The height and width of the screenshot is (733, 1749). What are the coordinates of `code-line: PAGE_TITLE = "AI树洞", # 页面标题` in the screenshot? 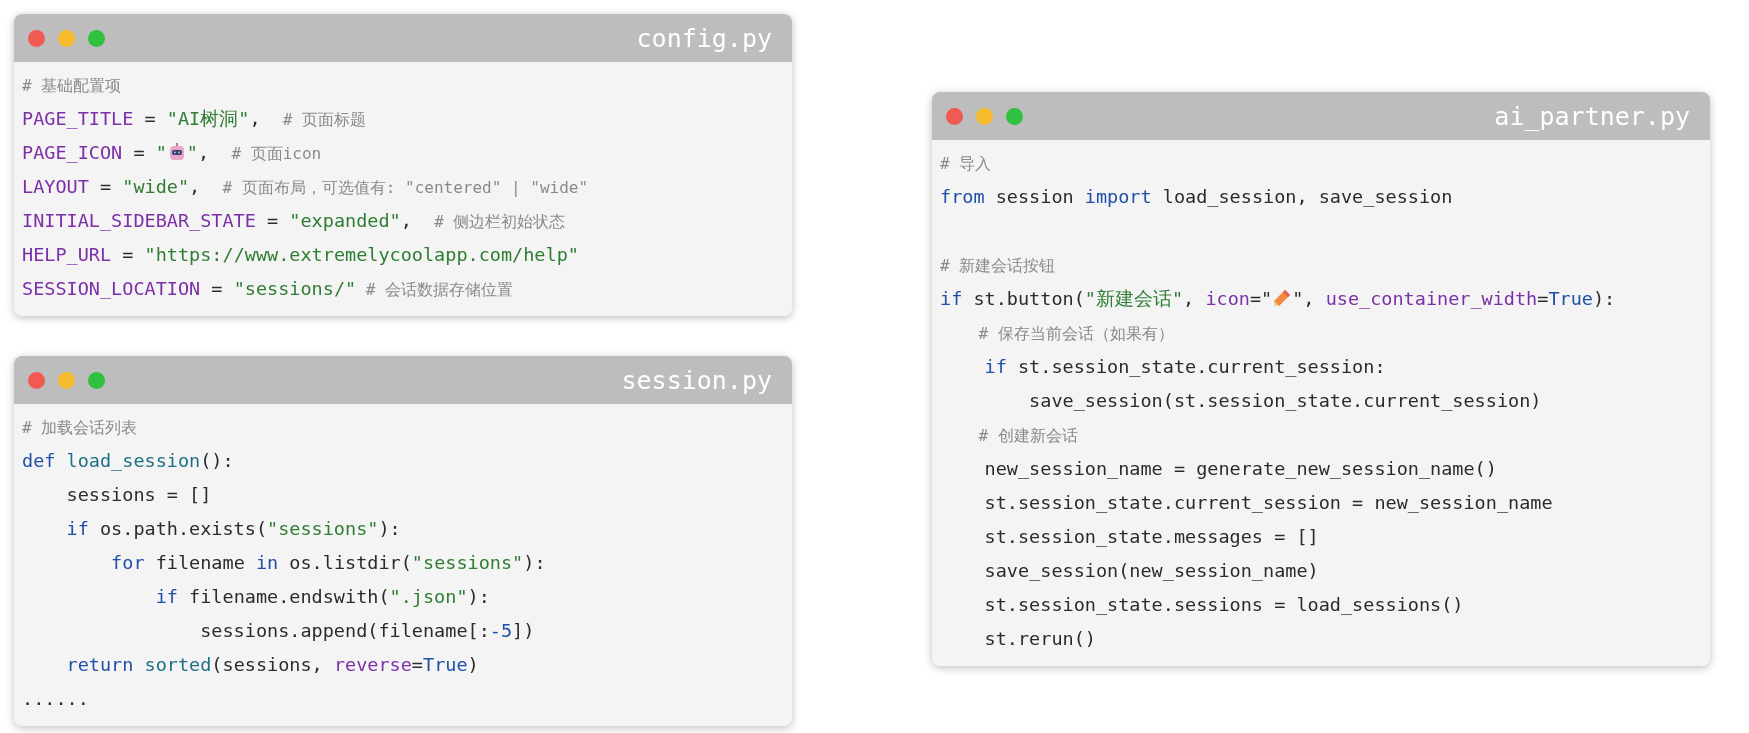 It's located at (195, 119).